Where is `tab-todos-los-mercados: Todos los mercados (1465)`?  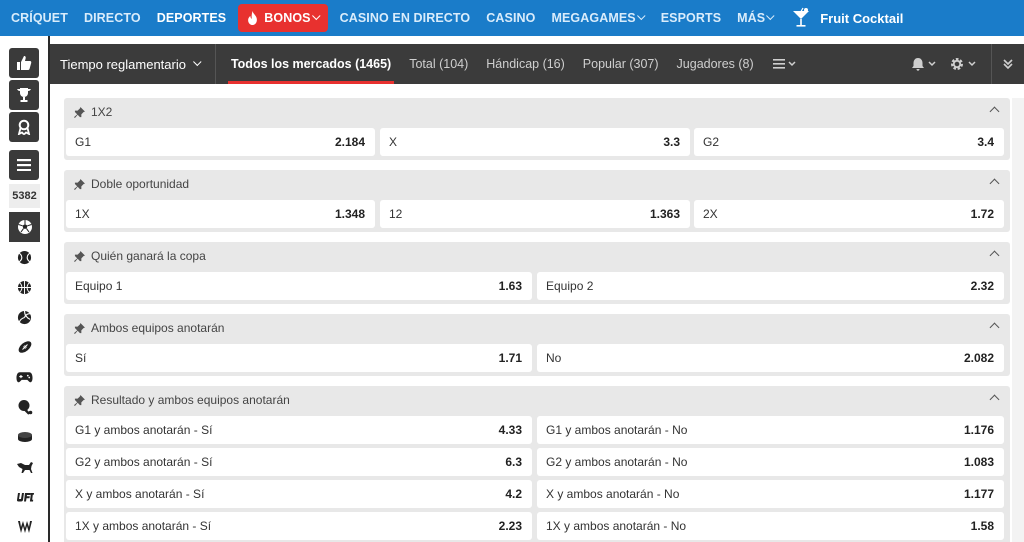
tab-todos-los-mercados: Todos los mercados (1465) is located at coordinates (311, 64).